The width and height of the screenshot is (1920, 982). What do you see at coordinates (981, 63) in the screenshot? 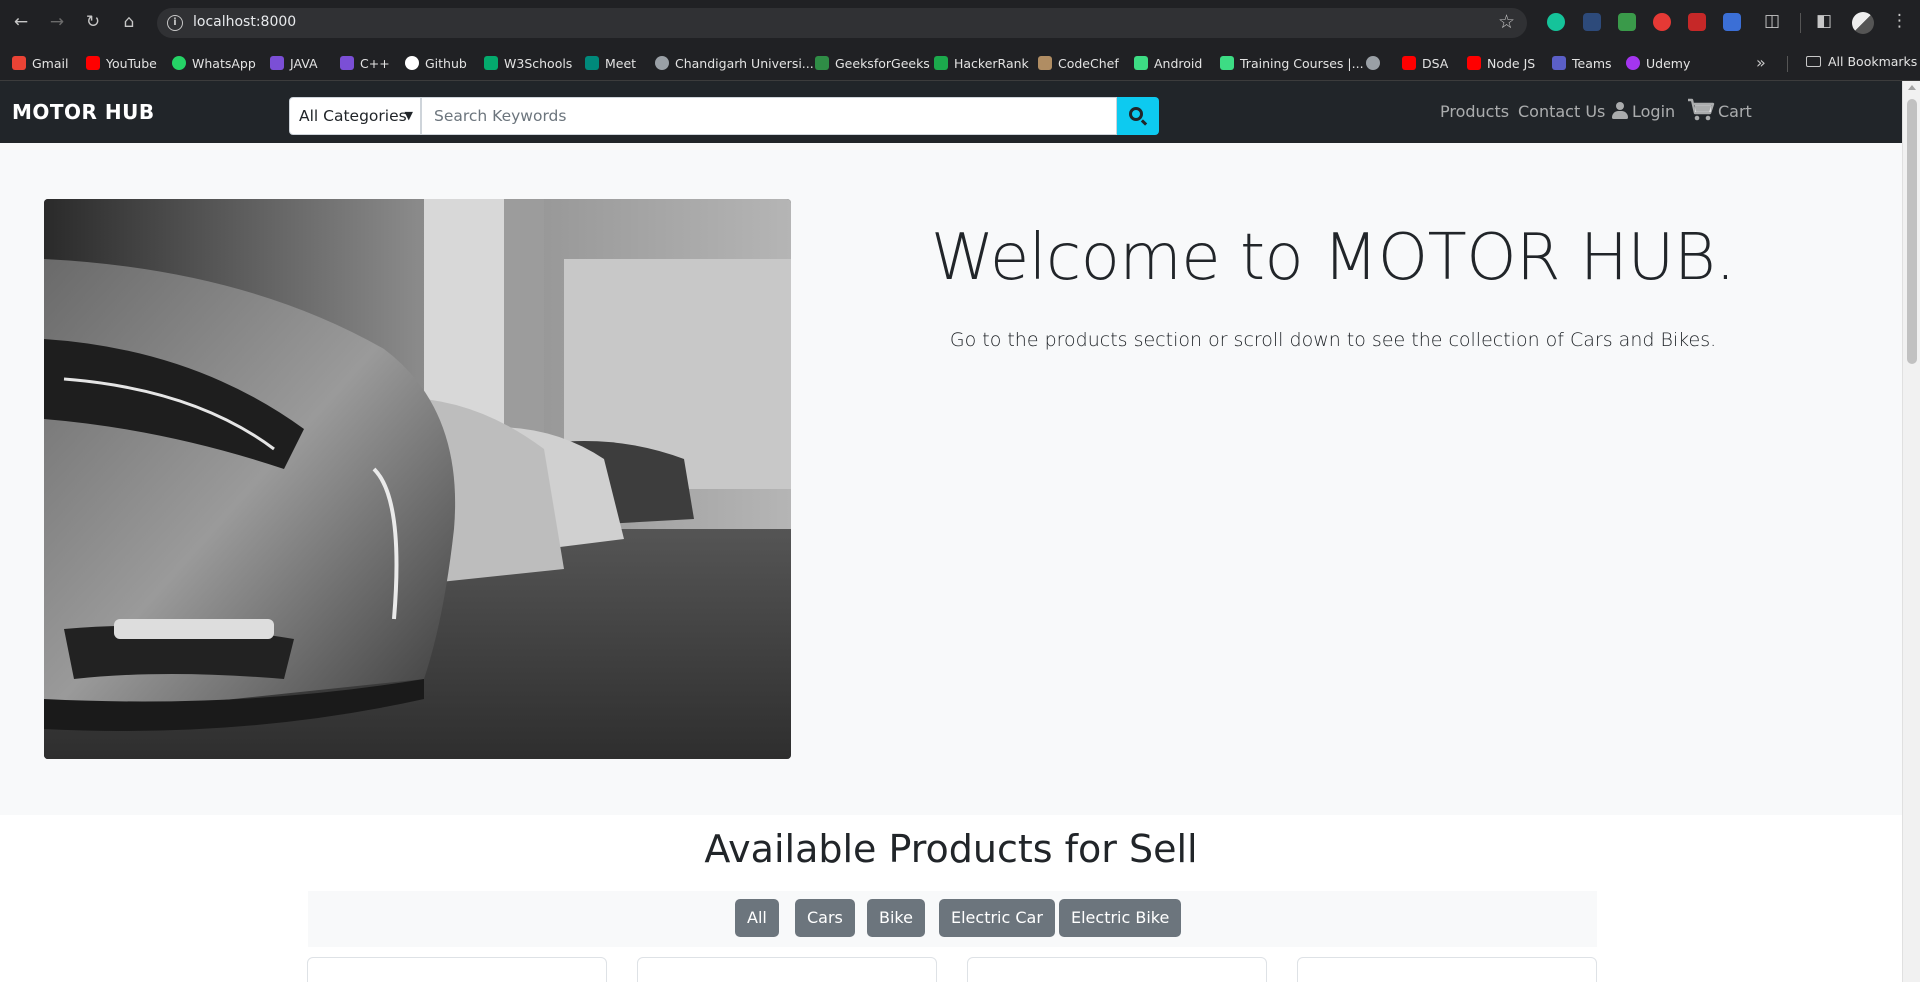
I see `bookmark-hackerrank: HackerRank` at bounding box center [981, 63].